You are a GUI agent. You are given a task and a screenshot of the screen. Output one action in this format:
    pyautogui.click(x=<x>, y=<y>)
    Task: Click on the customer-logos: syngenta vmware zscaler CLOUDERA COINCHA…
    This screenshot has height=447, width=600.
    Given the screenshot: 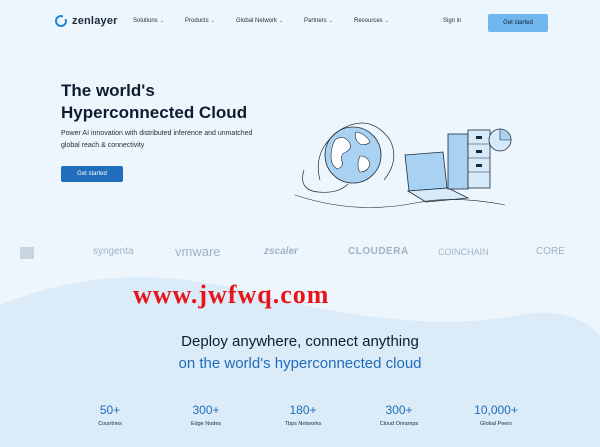 What is the action you would take?
    pyautogui.click(x=300, y=253)
    